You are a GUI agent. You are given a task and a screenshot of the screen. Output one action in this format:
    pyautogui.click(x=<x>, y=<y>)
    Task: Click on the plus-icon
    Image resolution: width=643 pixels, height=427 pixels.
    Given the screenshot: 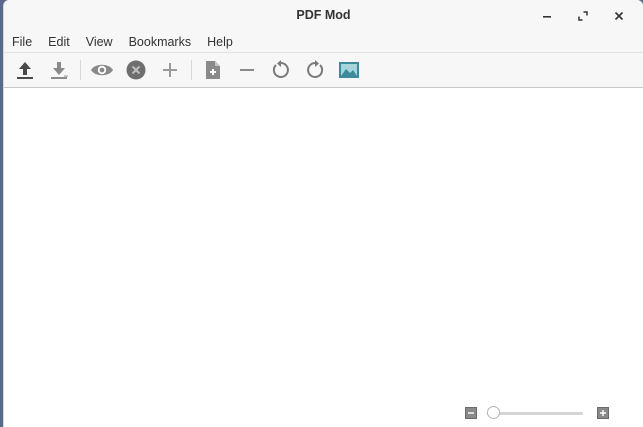 What is the action you would take?
    pyautogui.click(x=170, y=70)
    